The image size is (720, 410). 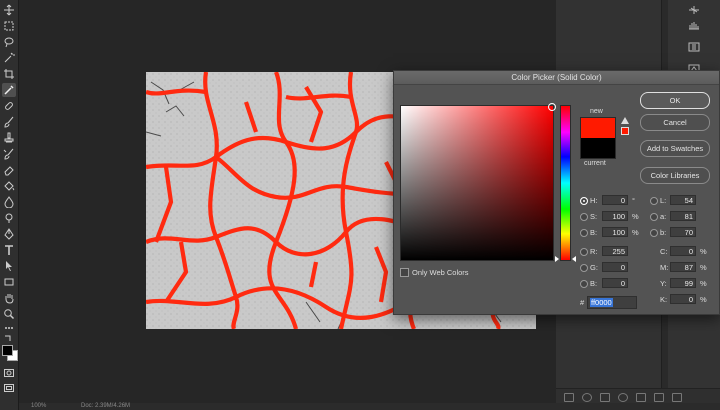 I want to click on blue-radio, so click(x=584, y=284).